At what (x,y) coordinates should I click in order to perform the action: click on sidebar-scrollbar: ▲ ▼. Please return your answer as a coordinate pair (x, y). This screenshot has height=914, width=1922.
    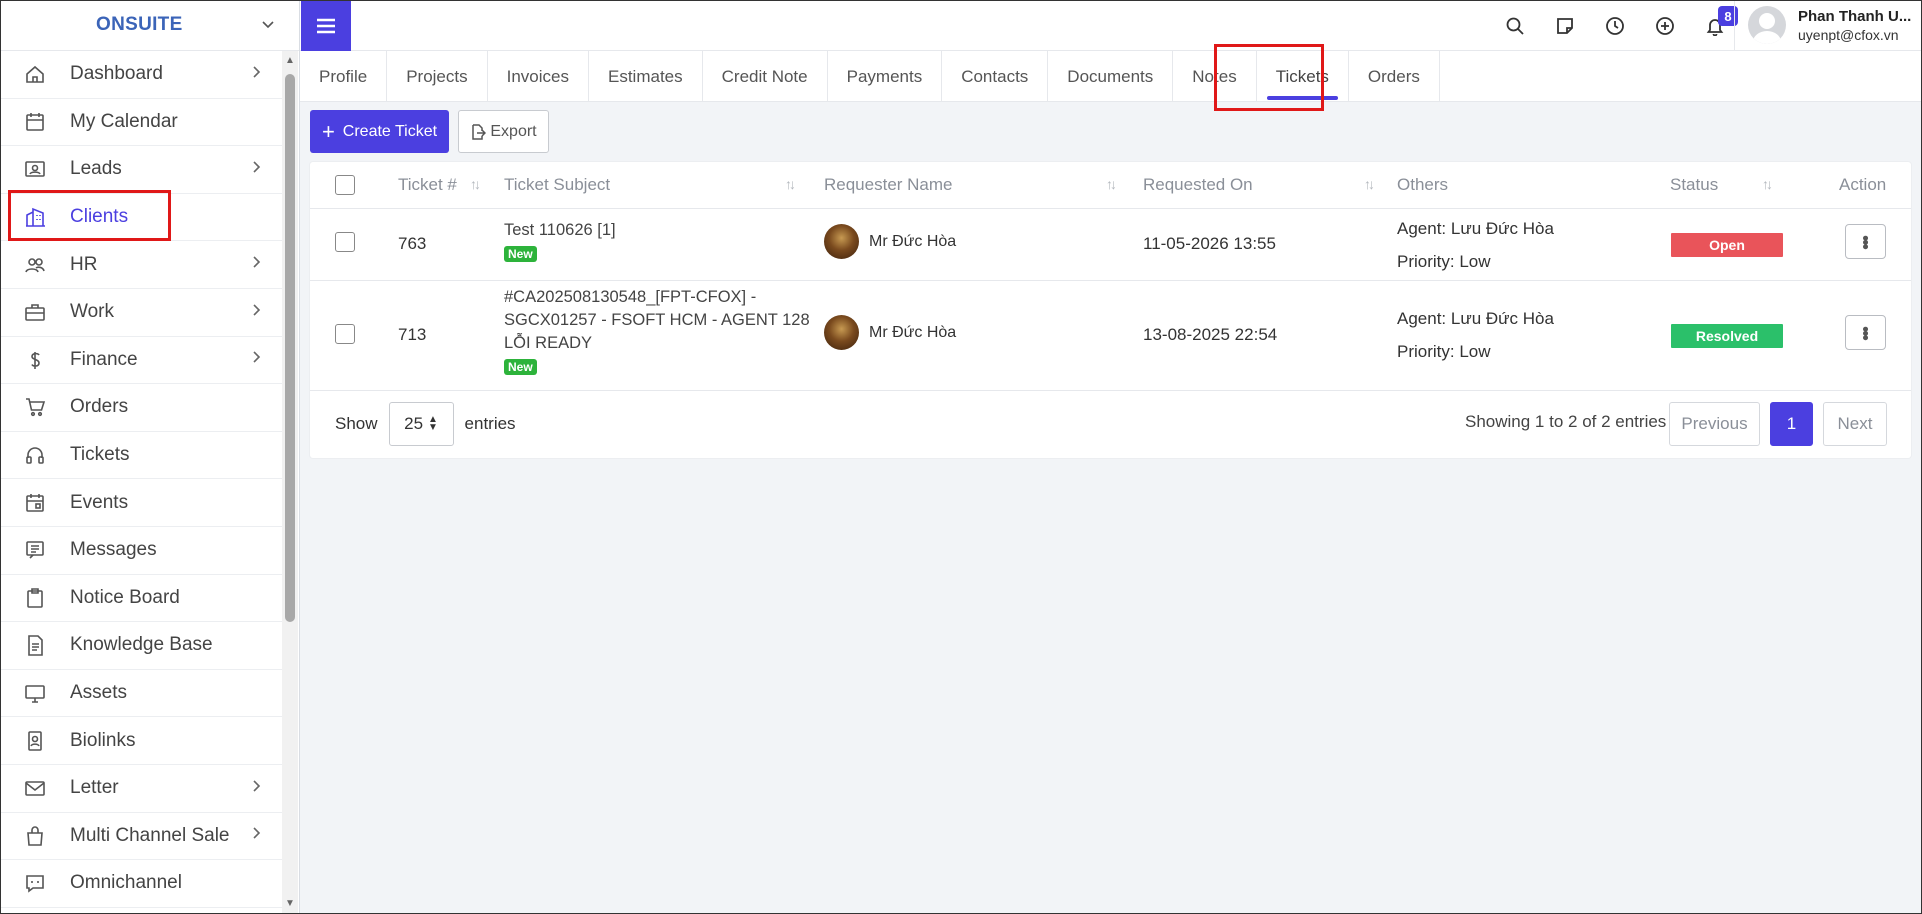
    Looking at the image, I should click on (290, 482).